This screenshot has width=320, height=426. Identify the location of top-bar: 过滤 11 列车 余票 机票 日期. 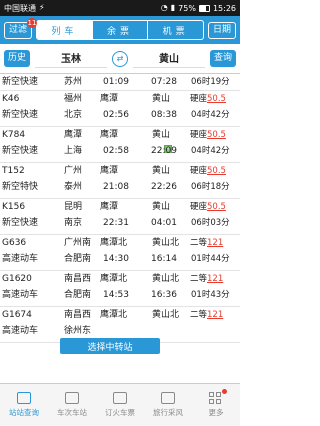
(120, 30).